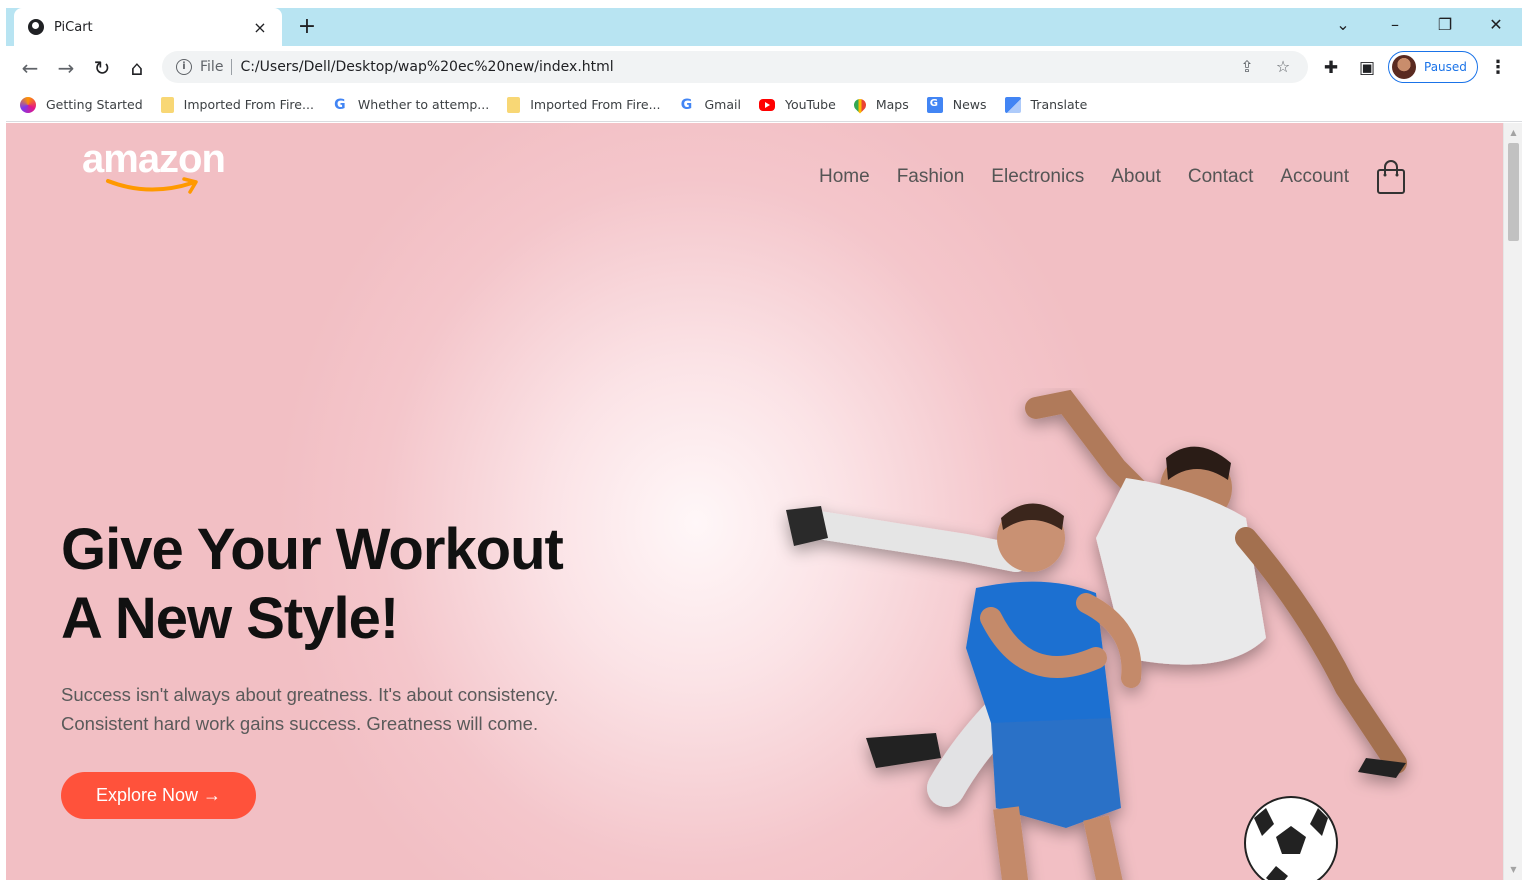  I want to click on page-scrollbar: ▲ ▼, so click(1512, 501).